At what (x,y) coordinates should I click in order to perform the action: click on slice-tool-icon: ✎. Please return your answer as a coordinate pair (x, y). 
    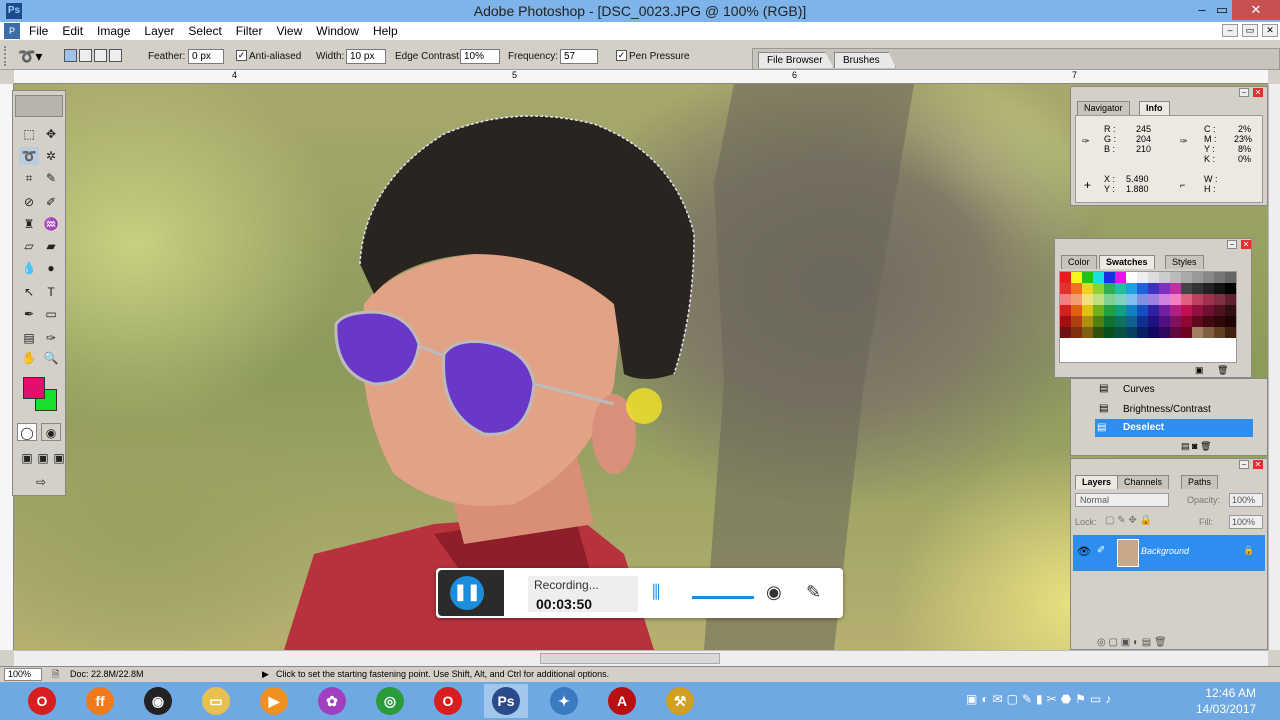
    Looking at the image, I should click on (51, 178).